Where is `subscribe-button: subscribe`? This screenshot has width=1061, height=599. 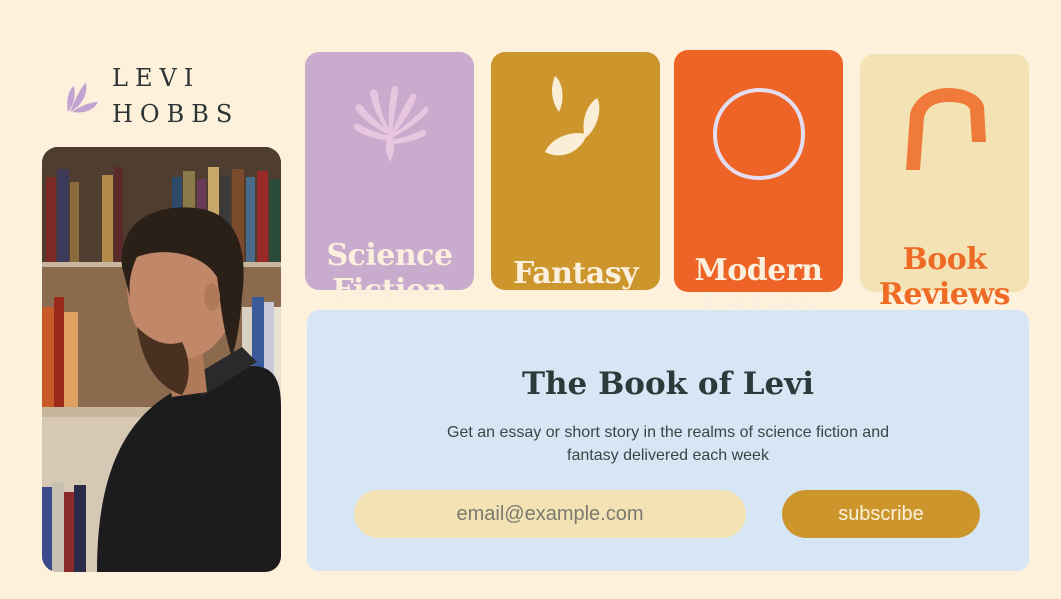 subscribe-button: subscribe is located at coordinates (881, 514).